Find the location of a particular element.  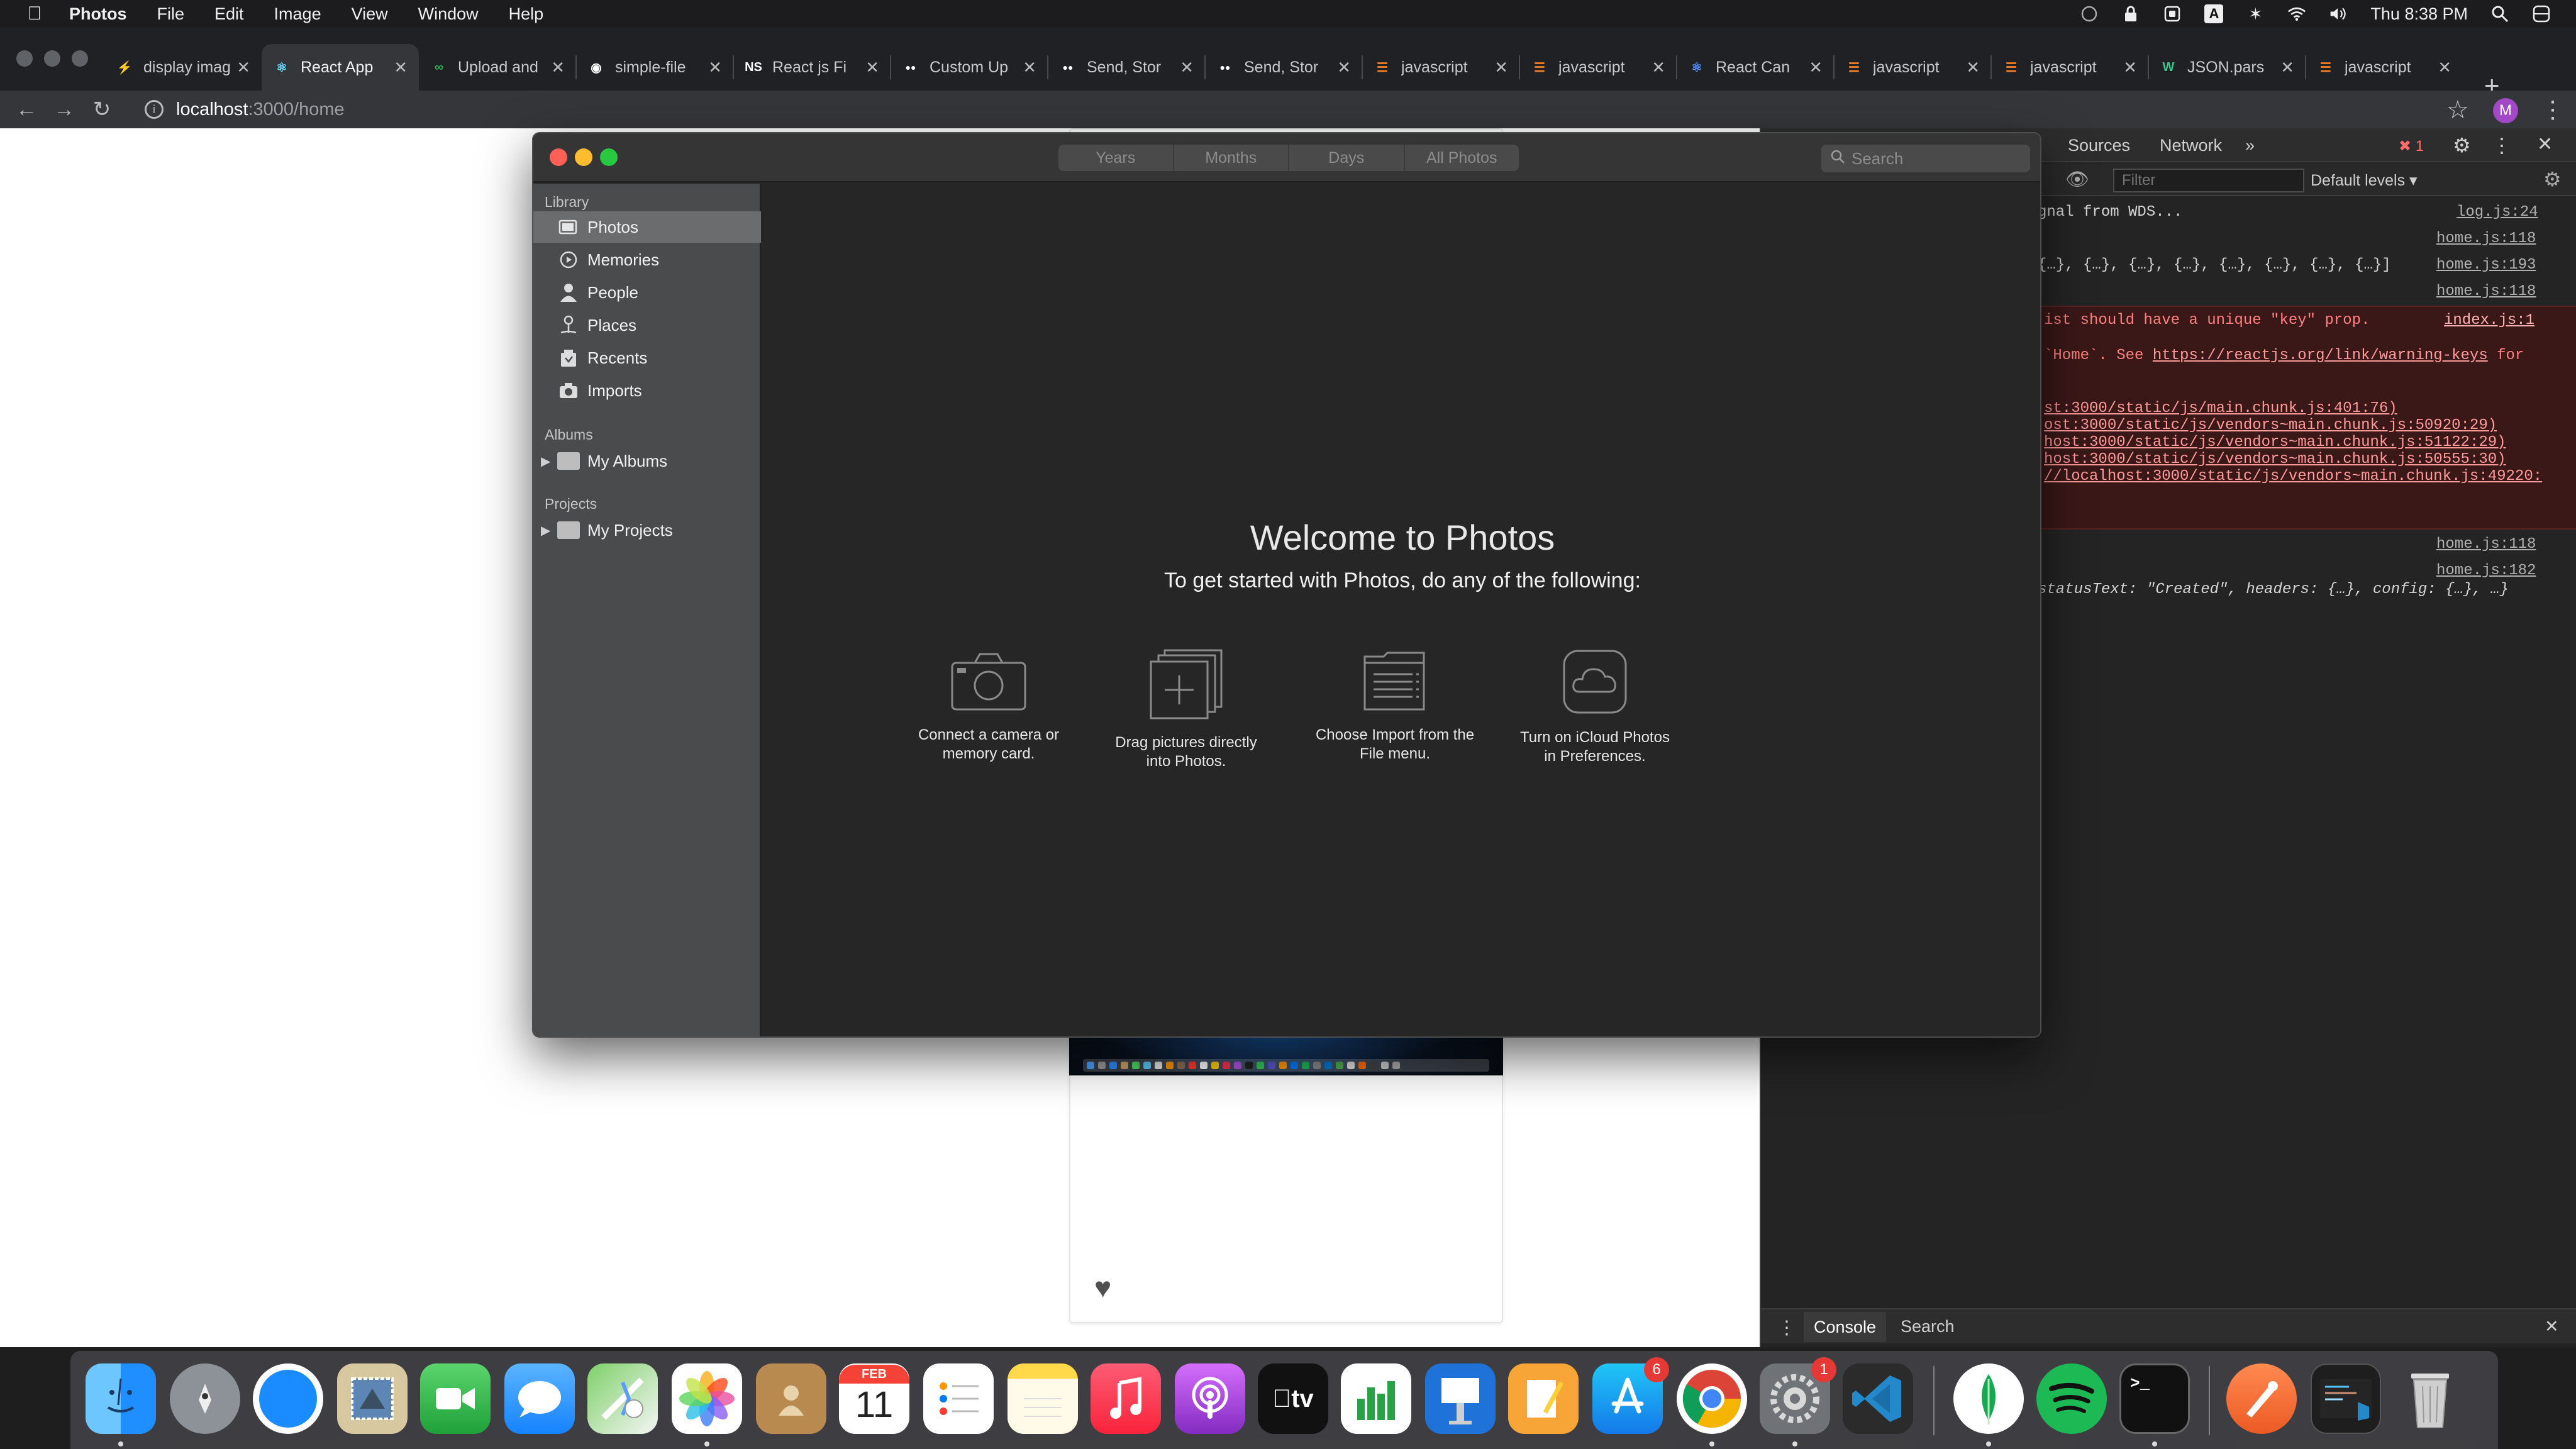

menu-view: View is located at coordinates (370, 14).